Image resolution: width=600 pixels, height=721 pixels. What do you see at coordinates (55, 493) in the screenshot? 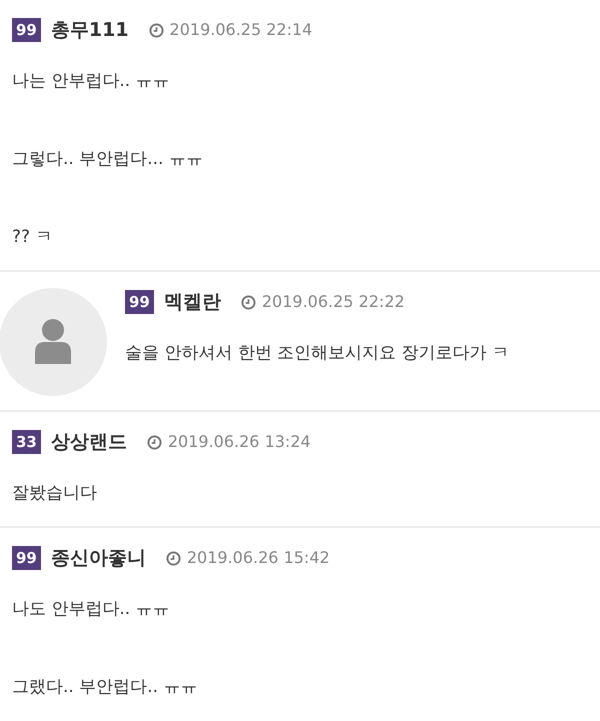
I see `comment-text: 잘봤습니다` at bounding box center [55, 493].